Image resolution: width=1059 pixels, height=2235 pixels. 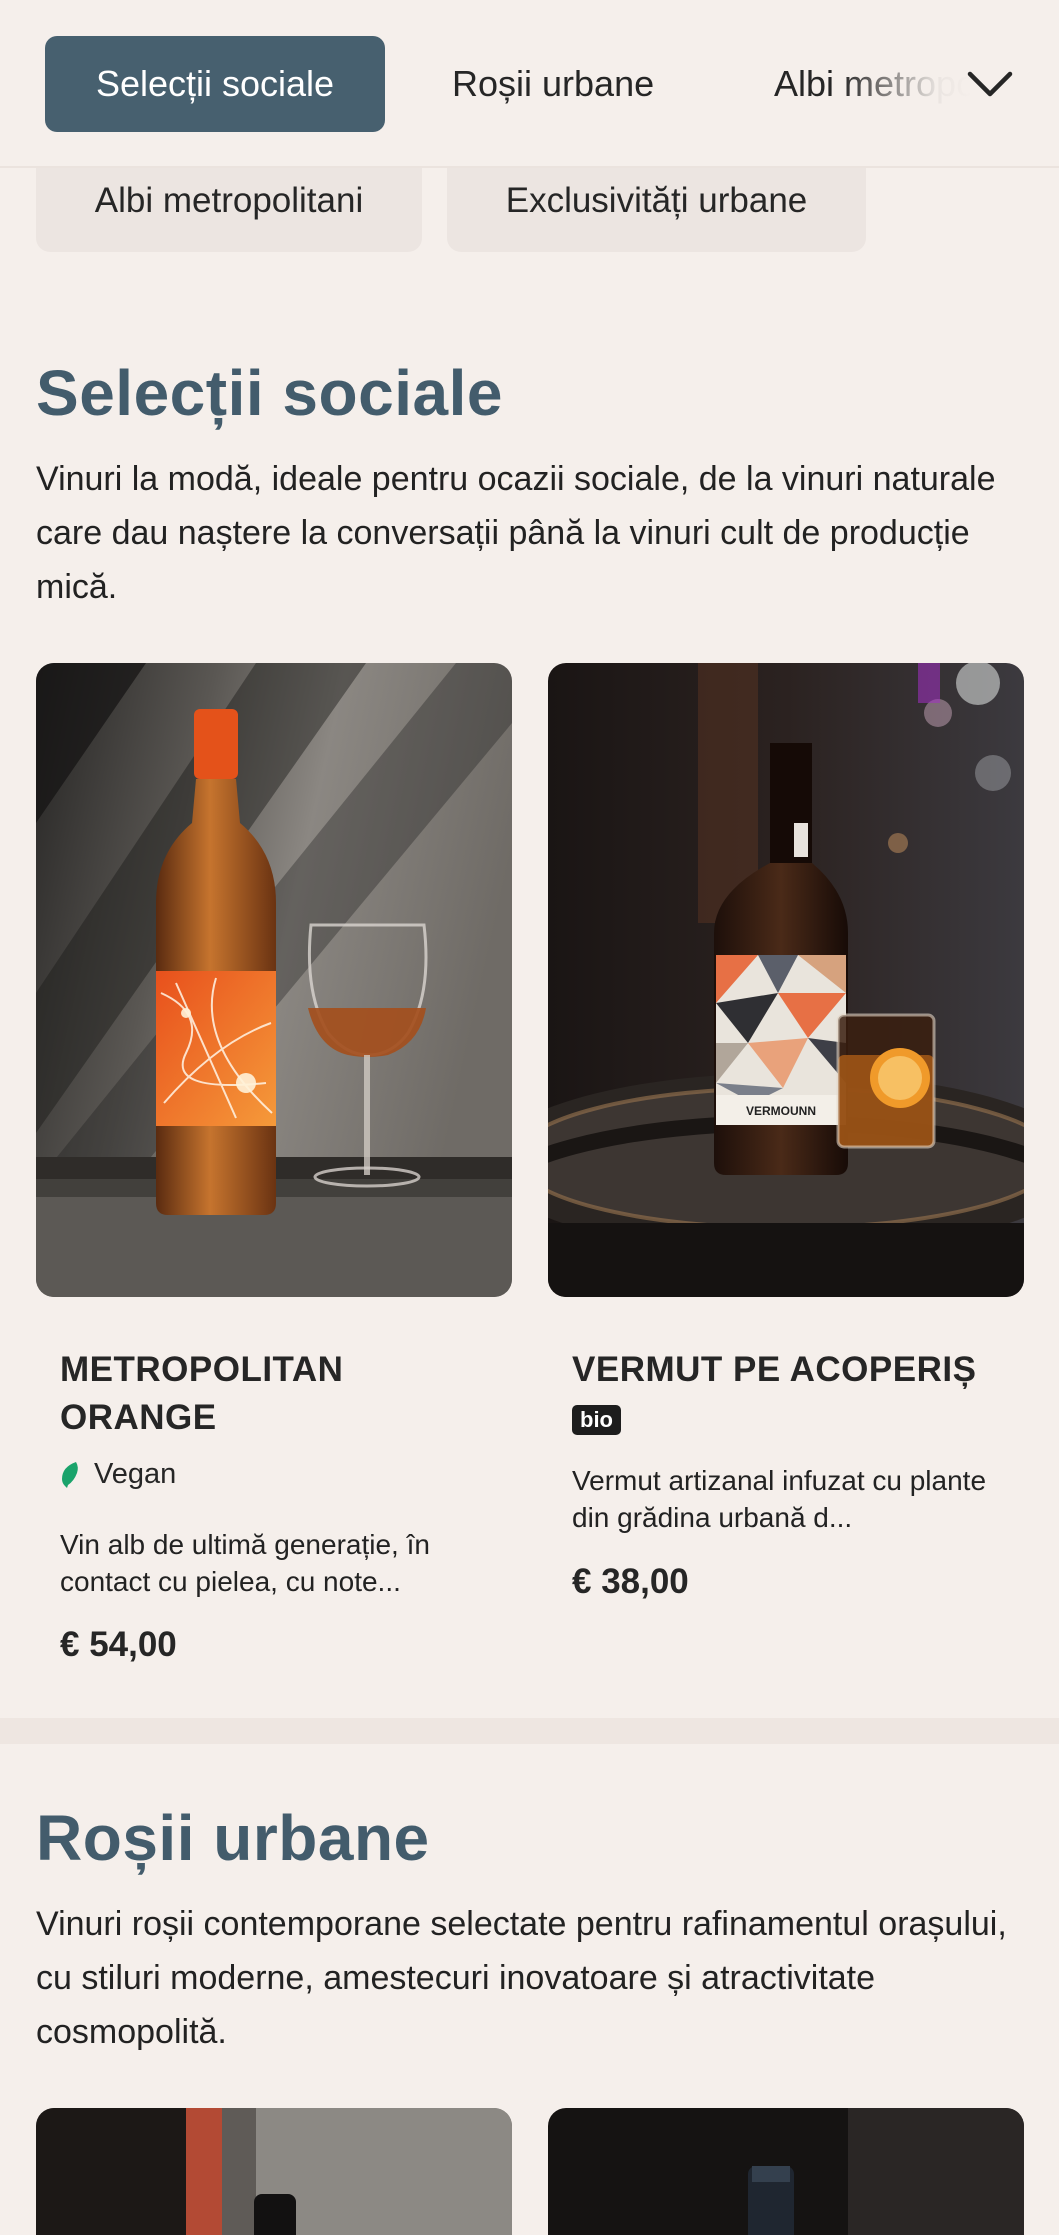 I want to click on tab-selectii-sociale: Selecții sociale, so click(x=215, y=84).